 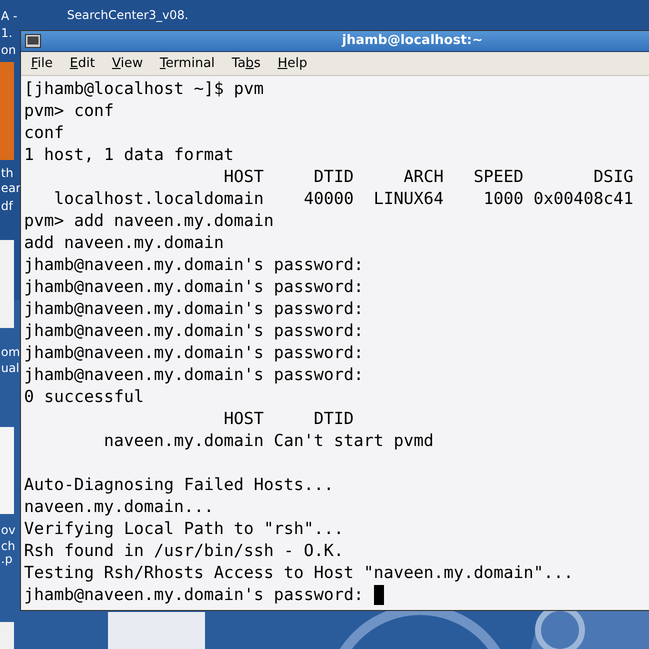 What do you see at coordinates (292, 64) in the screenshot?
I see `menu-item: Help` at bounding box center [292, 64].